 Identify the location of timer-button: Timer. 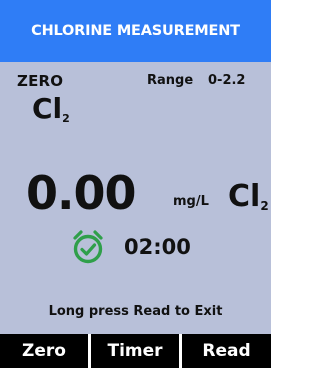
(135, 351).